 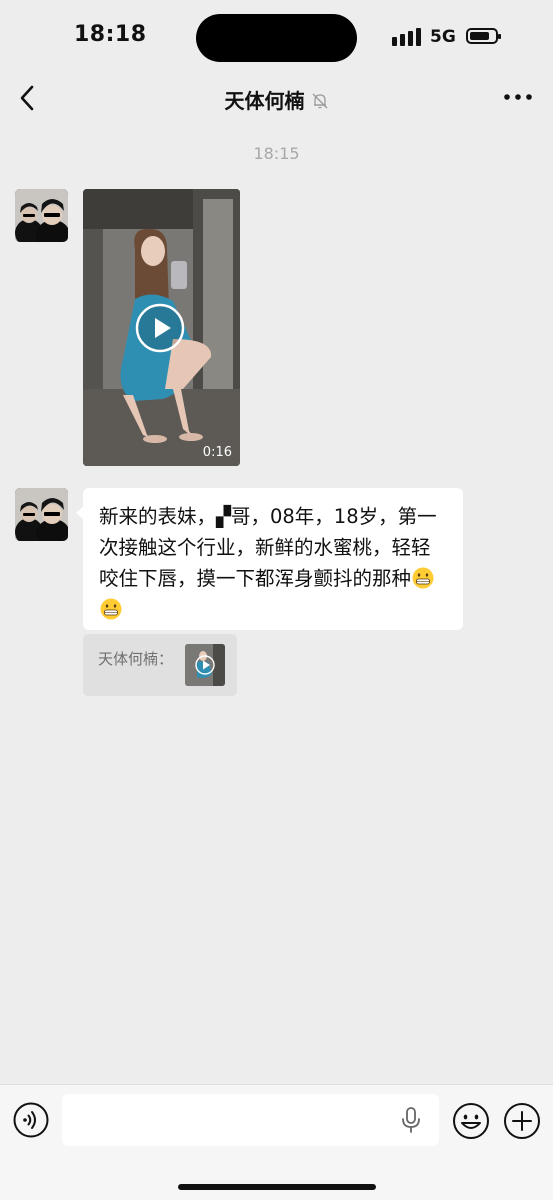 I want to click on video-duration: 0:16, so click(x=217, y=452).